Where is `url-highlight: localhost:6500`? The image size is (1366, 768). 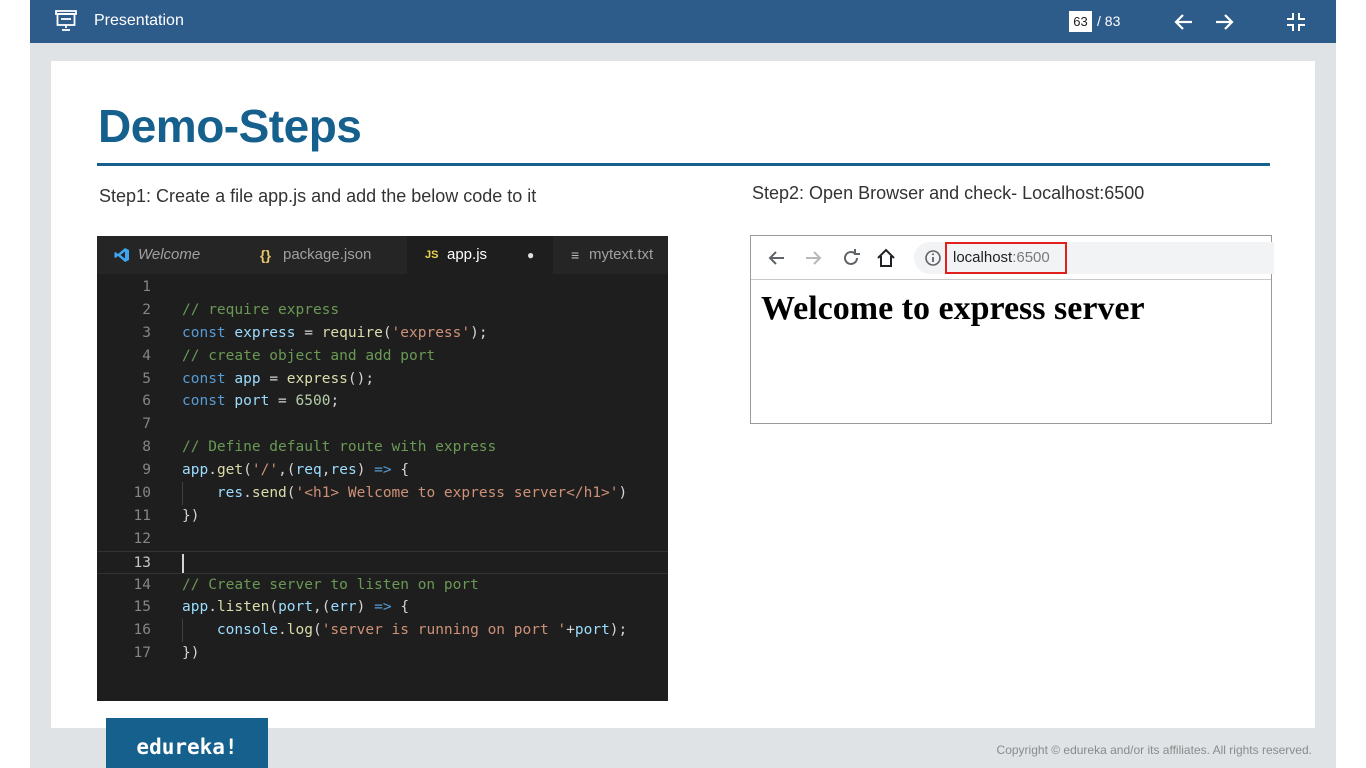 url-highlight: localhost:6500 is located at coordinates (1006, 258).